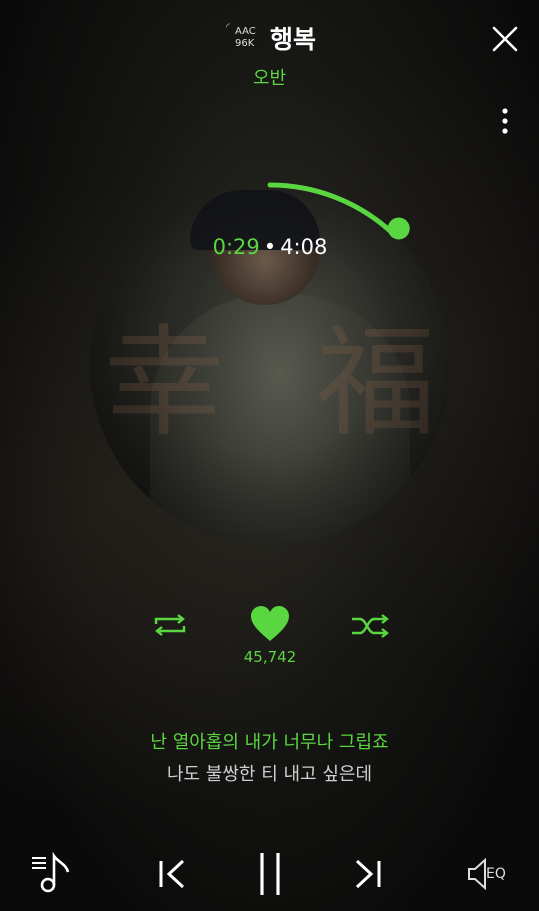 This screenshot has height=911, width=539. I want to click on lyric-next-line: 나도 불쌍한 티 내고 싶은데, so click(269, 773).